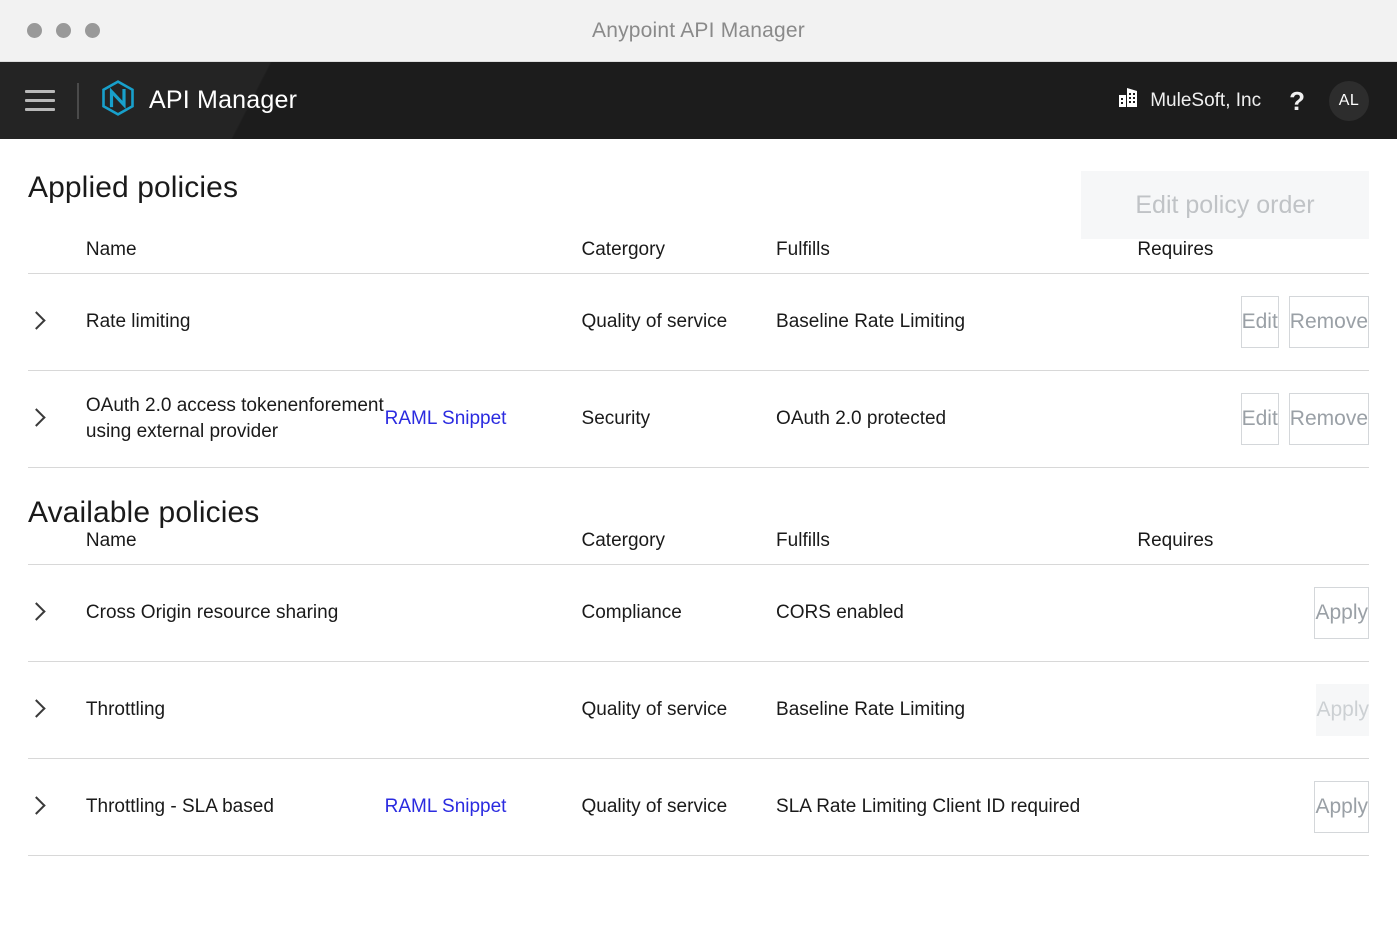  I want to click on window-titlebar: Anypoint API Manager, so click(698, 31).